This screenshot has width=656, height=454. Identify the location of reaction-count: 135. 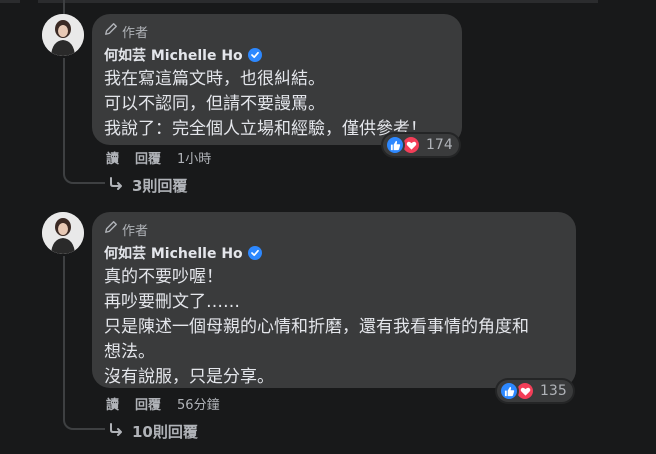
(553, 391).